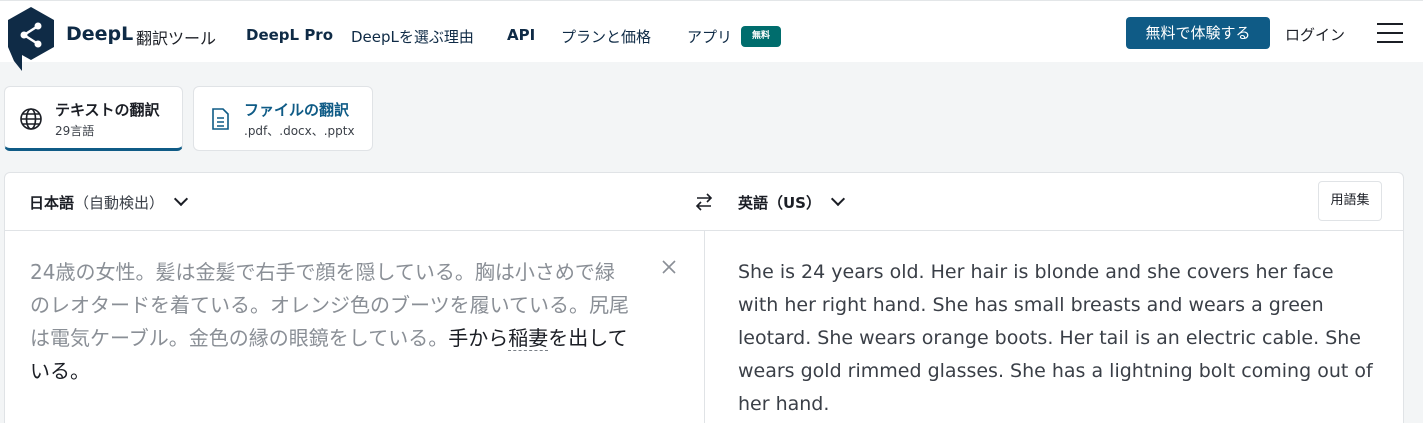 The width and height of the screenshot is (1423, 423). I want to click on translator-header: 日本語（自動検出） 英語（US） 用語集, so click(704, 202).